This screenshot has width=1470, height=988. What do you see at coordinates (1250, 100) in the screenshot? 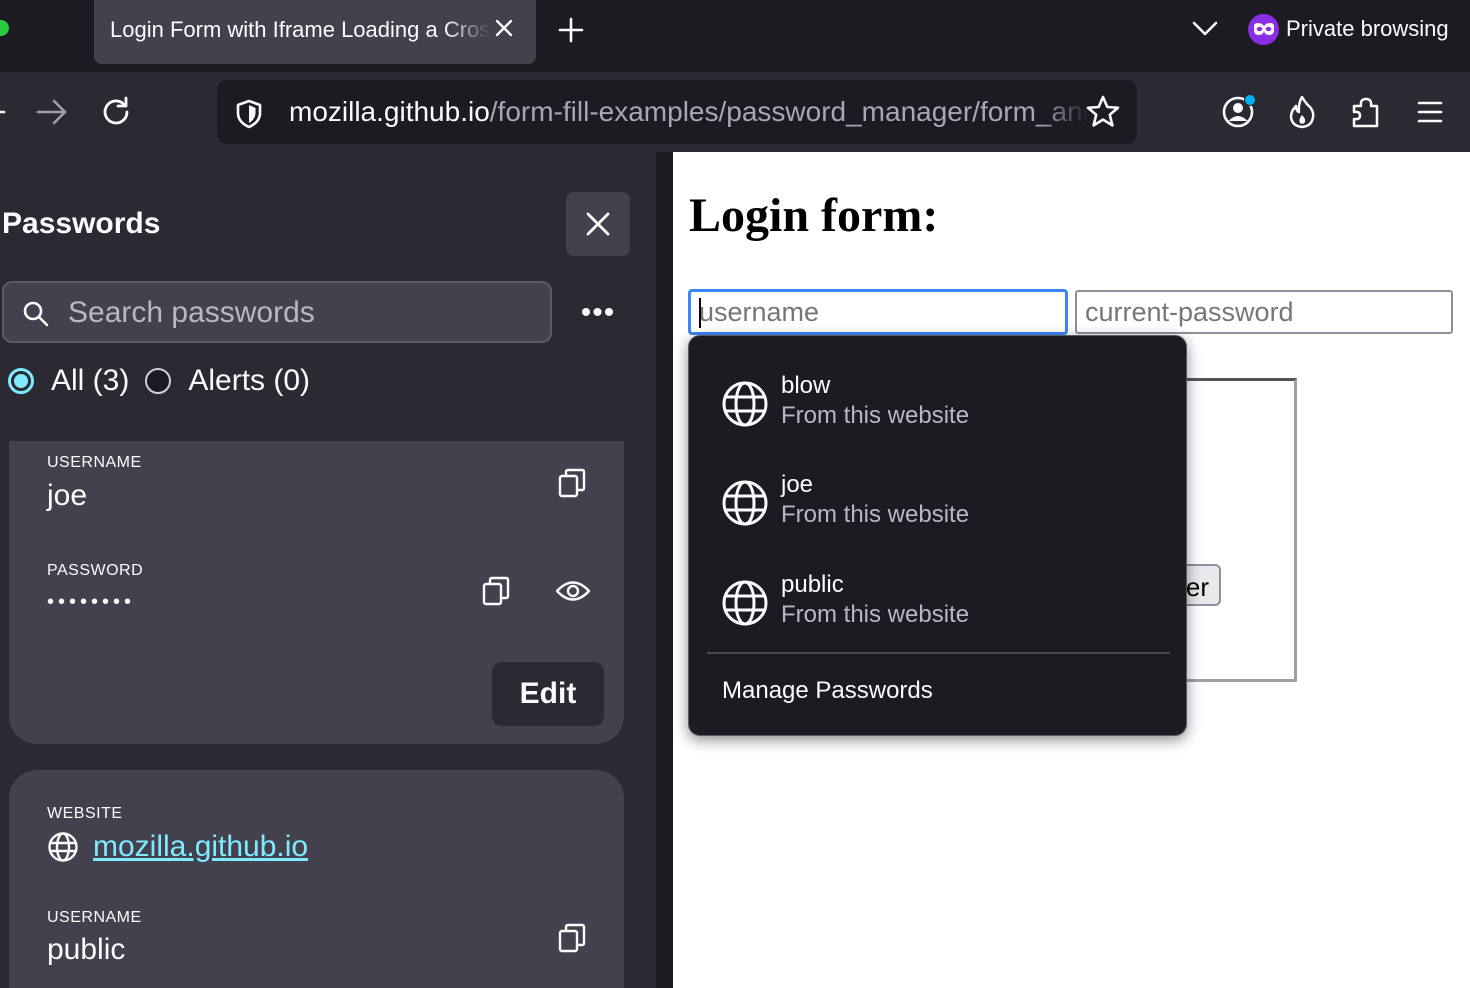
I see `notification-badge` at bounding box center [1250, 100].